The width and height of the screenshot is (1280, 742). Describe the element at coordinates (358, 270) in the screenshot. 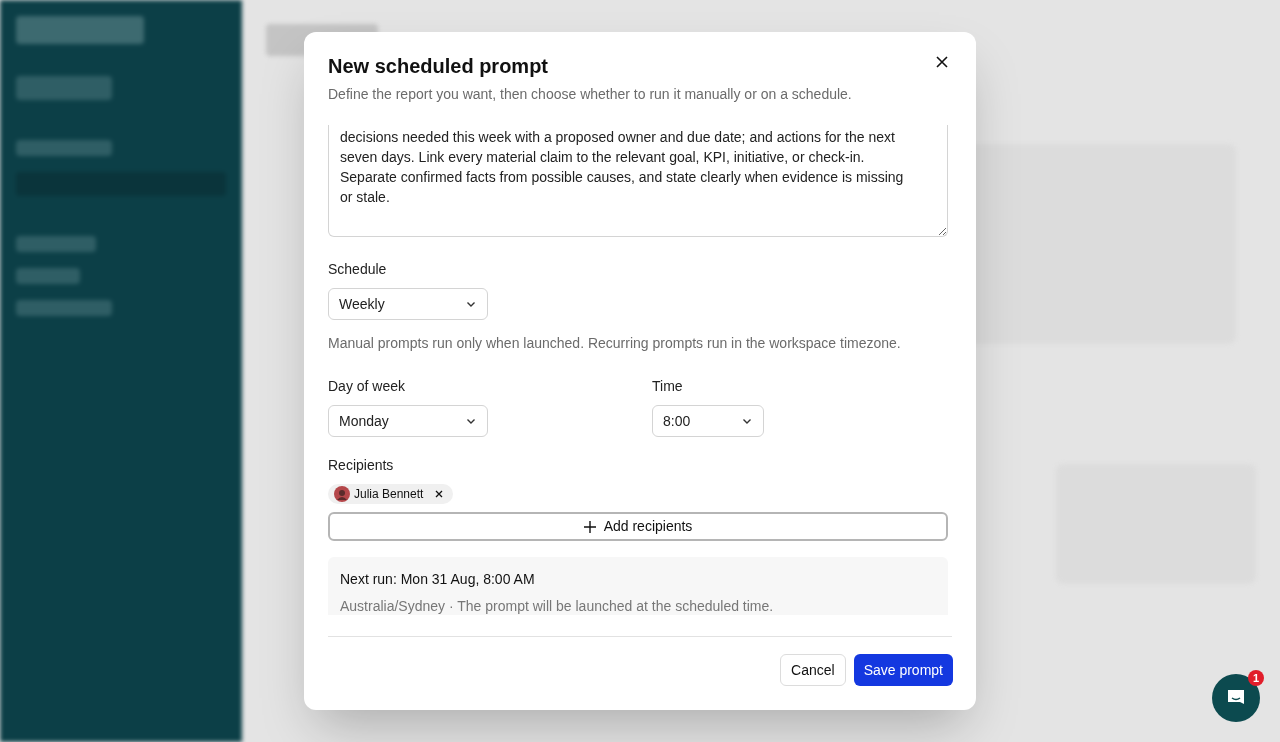

I see `field-label: Schedule` at that location.